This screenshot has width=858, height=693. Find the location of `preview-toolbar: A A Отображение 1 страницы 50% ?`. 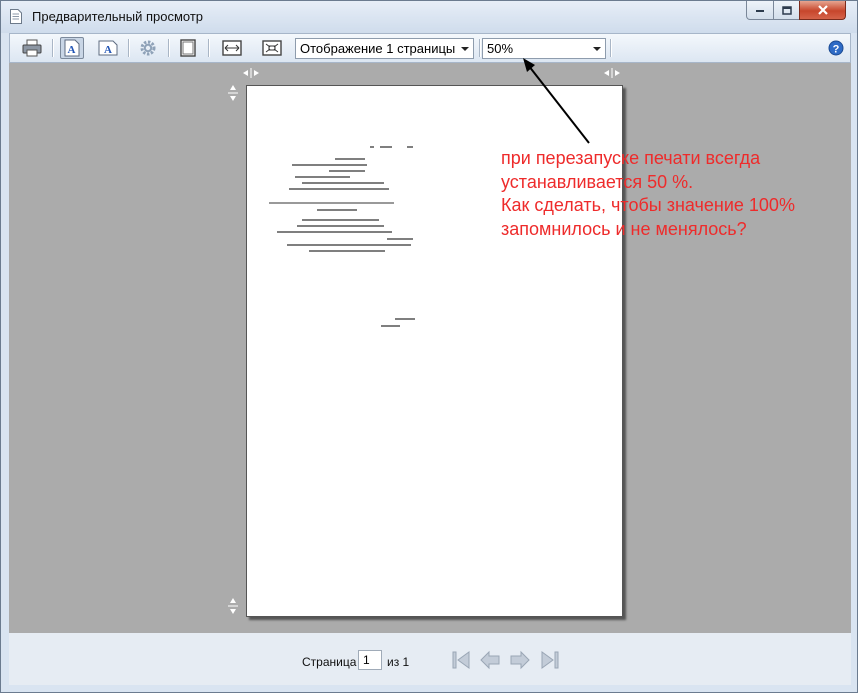

preview-toolbar: A A Отображение 1 страницы 50% ? is located at coordinates (430, 48).